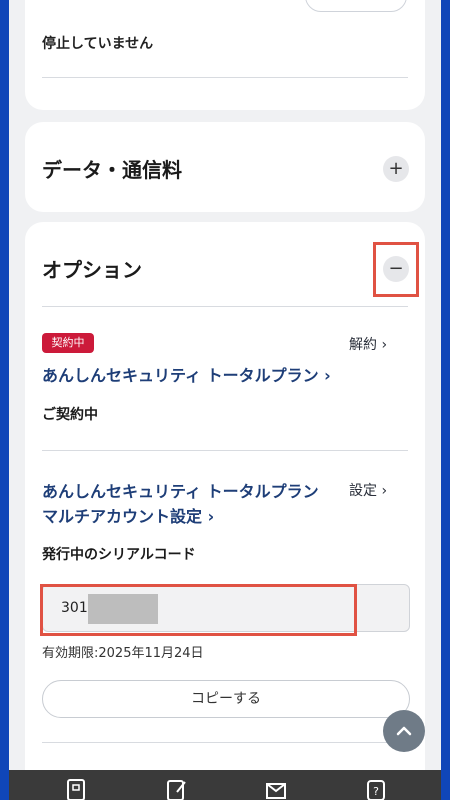 The image size is (450, 800). I want to click on contract-badge: 契約中, so click(68, 343).